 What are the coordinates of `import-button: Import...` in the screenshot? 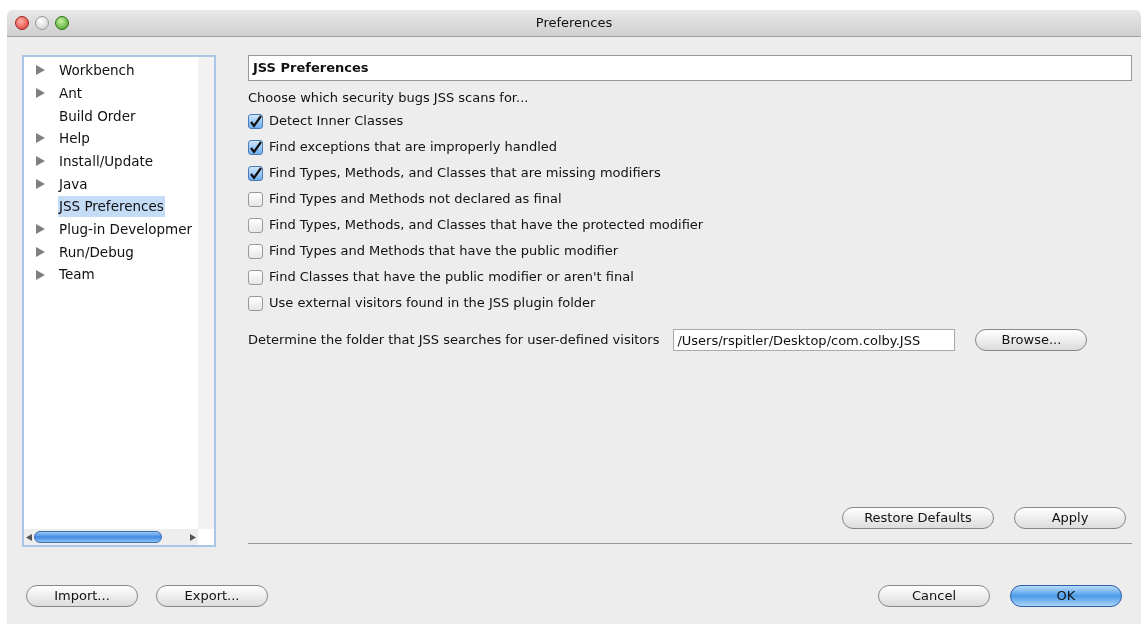 It's located at (82, 596).